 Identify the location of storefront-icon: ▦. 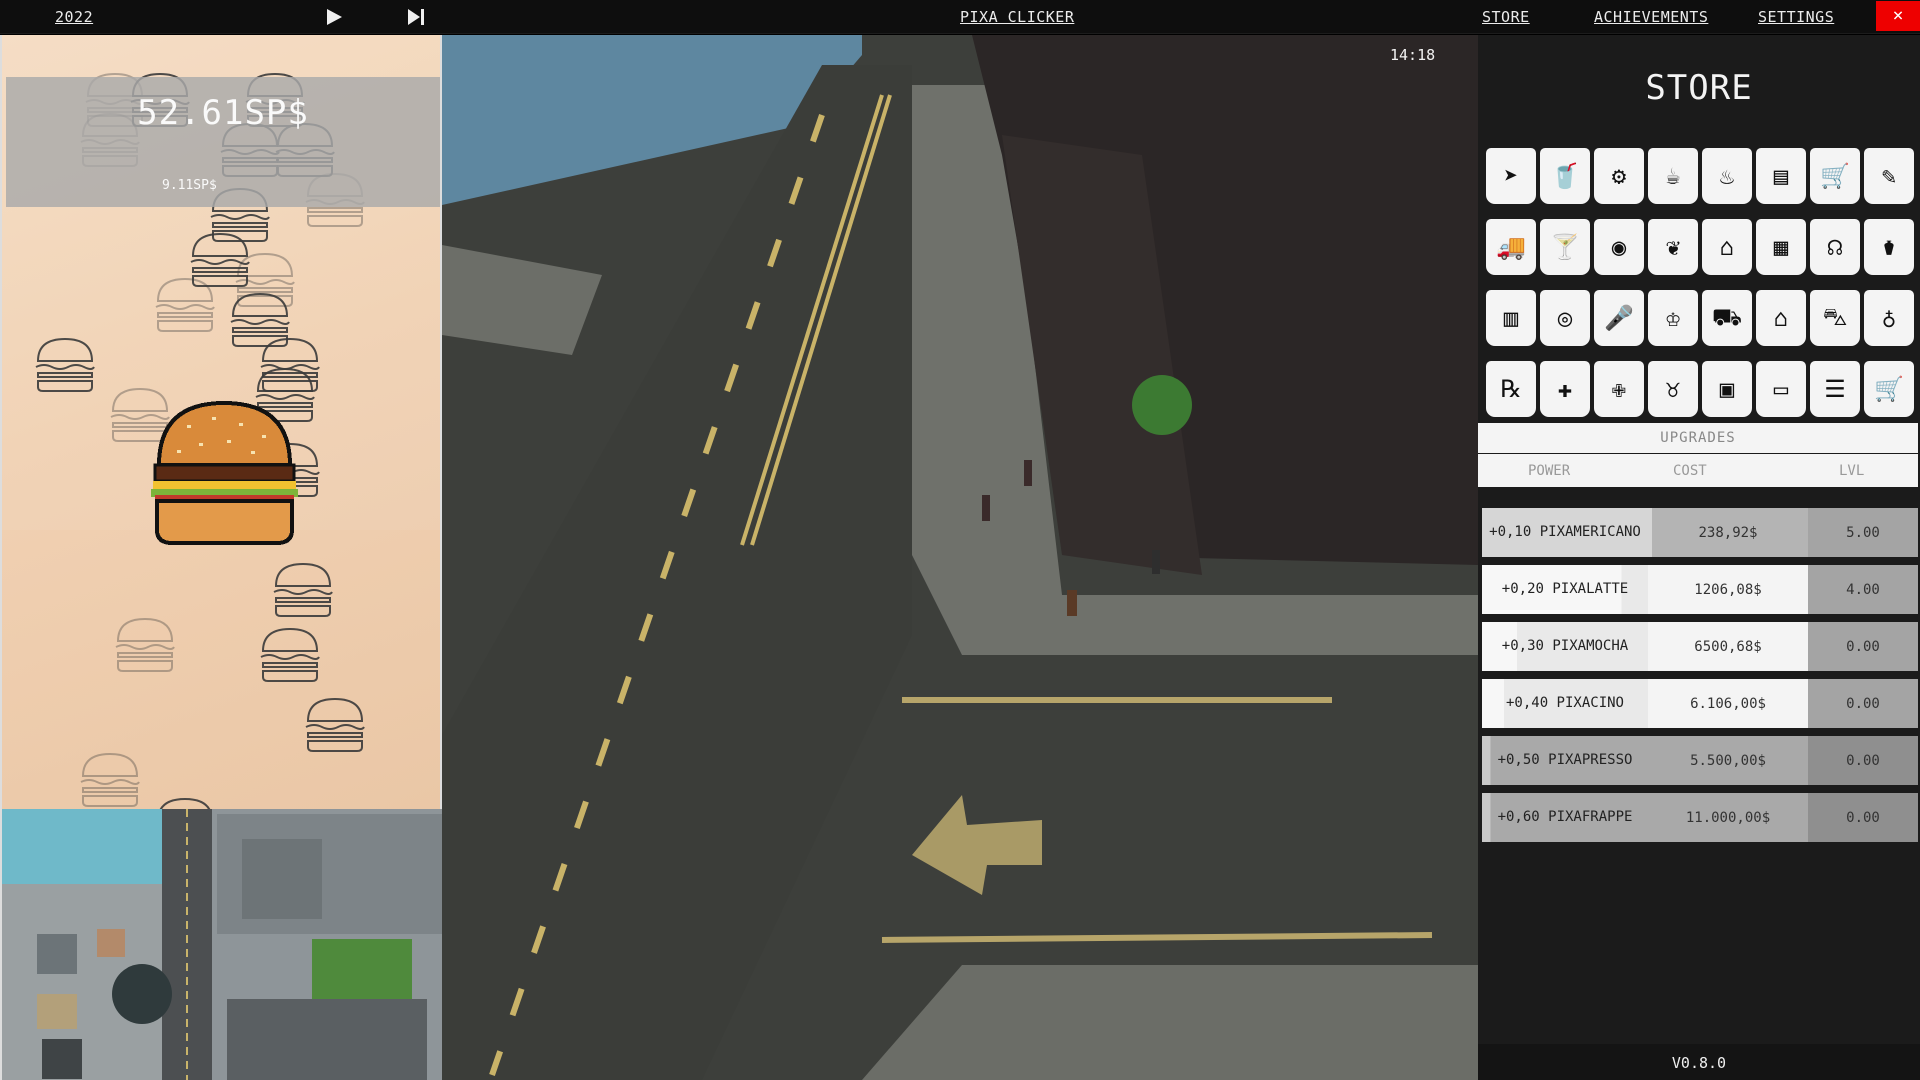
(1781, 247).